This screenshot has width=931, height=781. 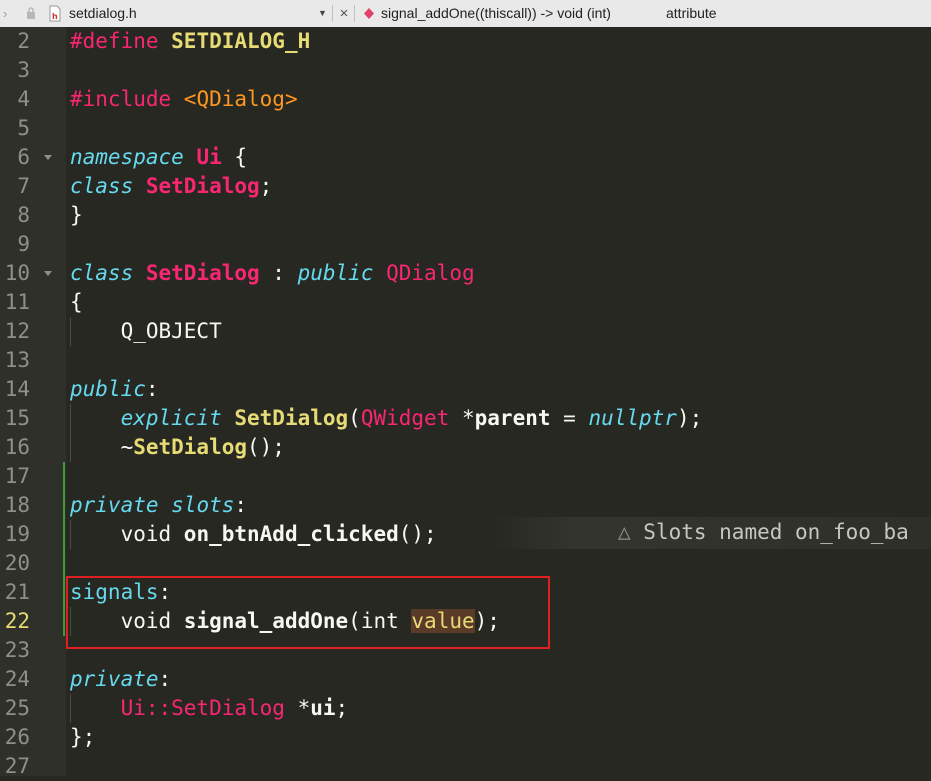 I want to click on line-number: 12, so click(x=17, y=331).